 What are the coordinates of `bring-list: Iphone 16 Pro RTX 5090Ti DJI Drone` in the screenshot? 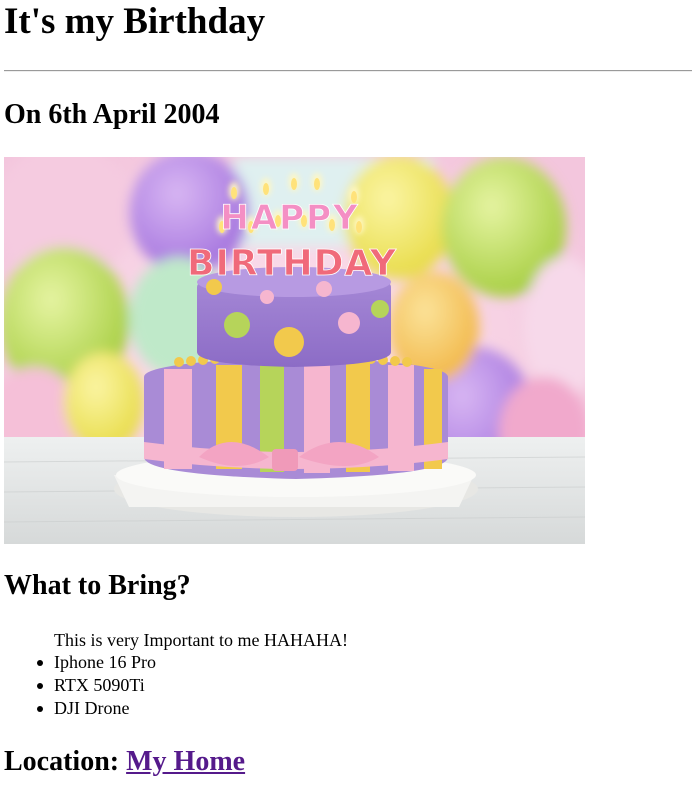 It's located at (85, 685).